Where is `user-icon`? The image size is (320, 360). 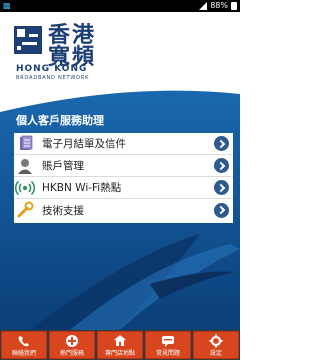
user-icon is located at coordinates (25, 166).